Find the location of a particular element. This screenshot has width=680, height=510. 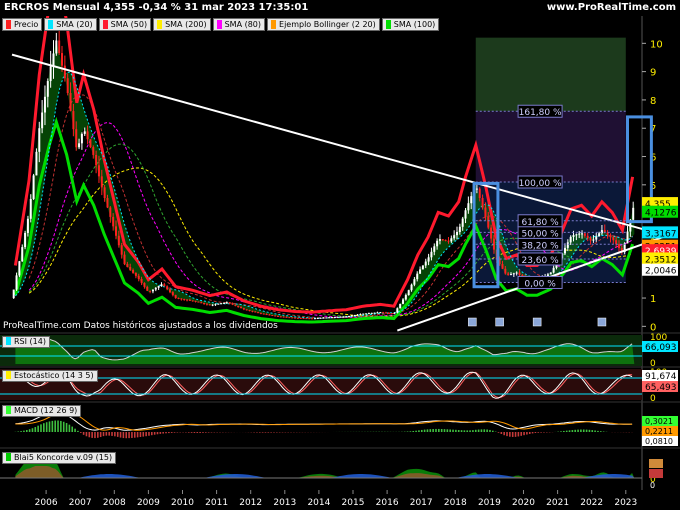

panel-label-koncorde: Blai5 Koncorde v.09 (15) is located at coordinates (59, 458).